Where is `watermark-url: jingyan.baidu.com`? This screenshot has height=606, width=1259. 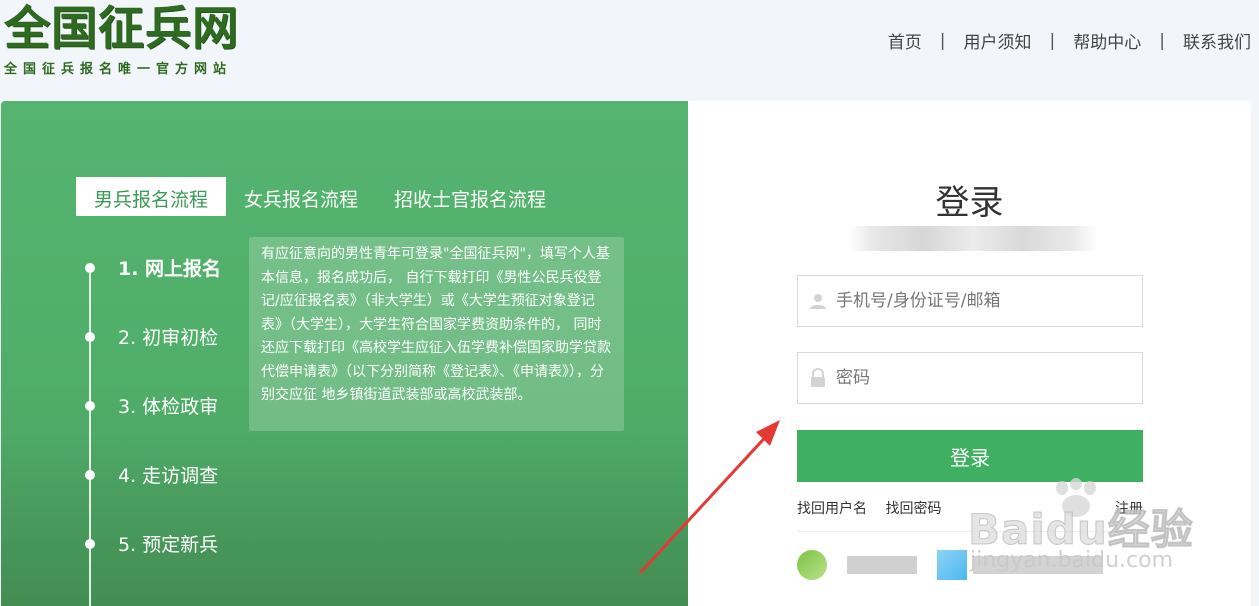 watermark-url: jingyan.baidu.com is located at coordinates (1072, 560).